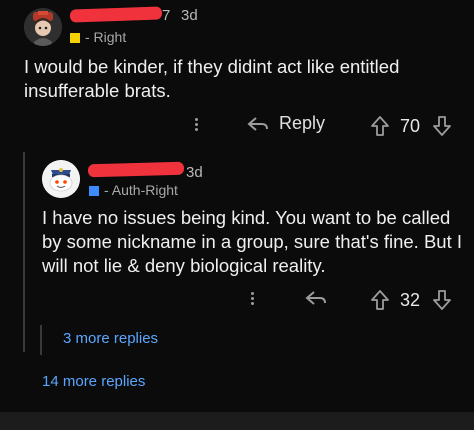 This screenshot has height=430, width=474. I want to click on avatar-1-icon, so click(43, 27).